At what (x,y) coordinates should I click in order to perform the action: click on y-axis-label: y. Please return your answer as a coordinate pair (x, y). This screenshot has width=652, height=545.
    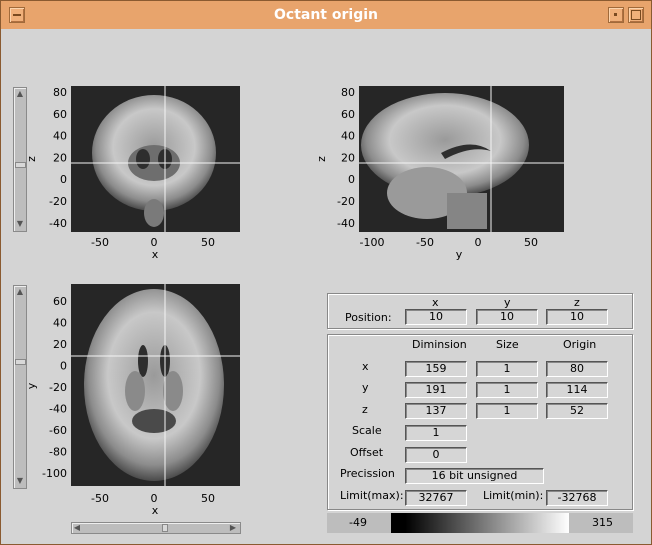
    Looking at the image, I should click on (31, 385).